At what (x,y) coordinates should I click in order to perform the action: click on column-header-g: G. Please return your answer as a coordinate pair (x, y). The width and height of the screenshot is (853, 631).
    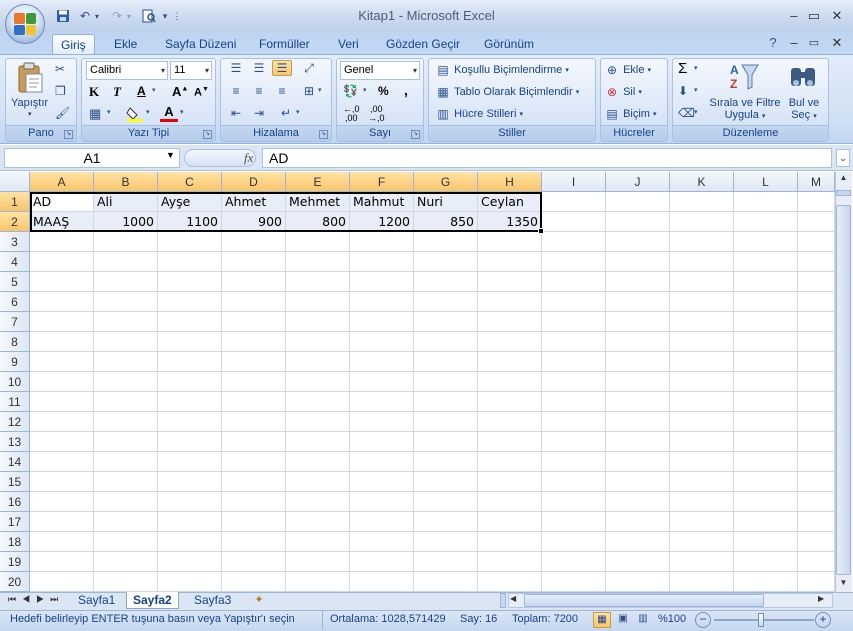
    Looking at the image, I should click on (446, 182).